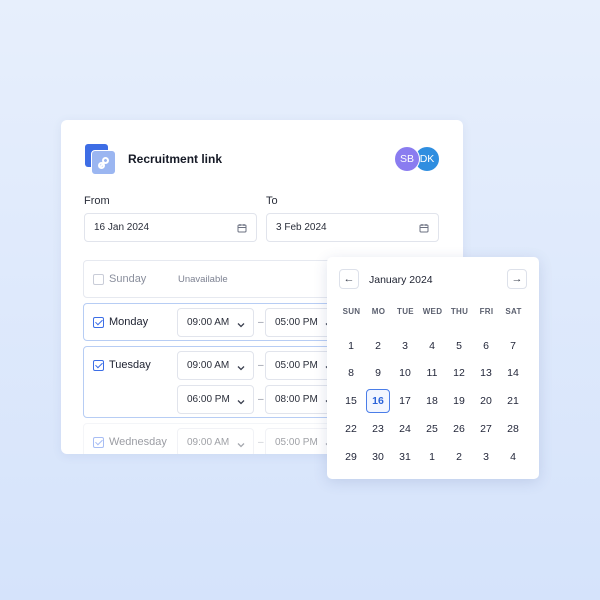 Image resolution: width=600 pixels, height=600 pixels. Describe the element at coordinates (378, 311) in the screenshot. I see `weekday-header: MO` at that location.